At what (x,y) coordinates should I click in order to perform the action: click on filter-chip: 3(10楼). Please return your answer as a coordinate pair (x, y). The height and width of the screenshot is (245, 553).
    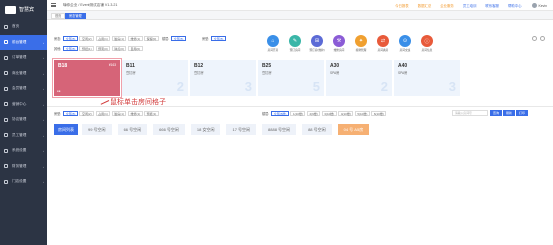
    Looking at the image, I should click on (329, 113).